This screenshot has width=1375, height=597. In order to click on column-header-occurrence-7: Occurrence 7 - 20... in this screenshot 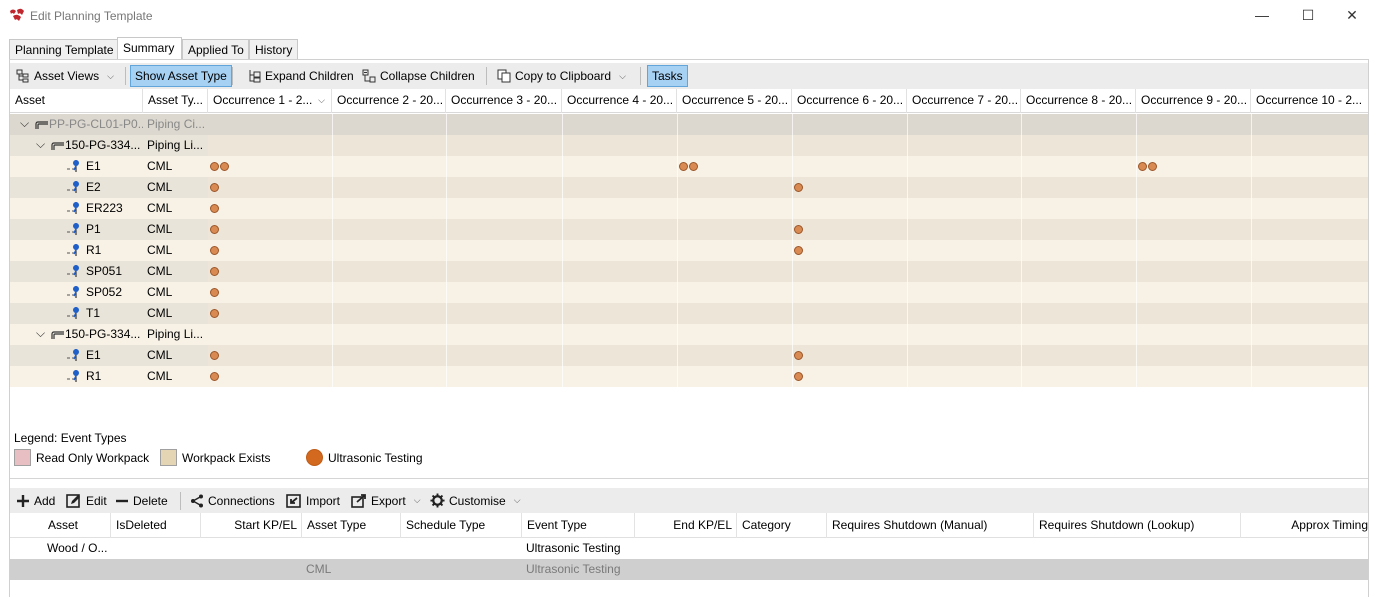, I will do `click(964, 101)`.